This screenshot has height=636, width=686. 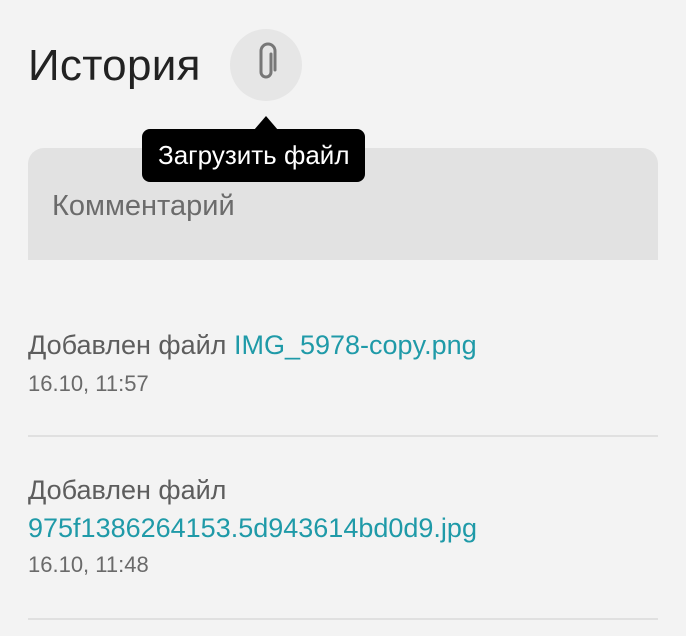 What do you see at coordinates (355, 345) in the screenshot?
I see `file-link: IMG_5978-copy.png` at bounding box center [355, 345].